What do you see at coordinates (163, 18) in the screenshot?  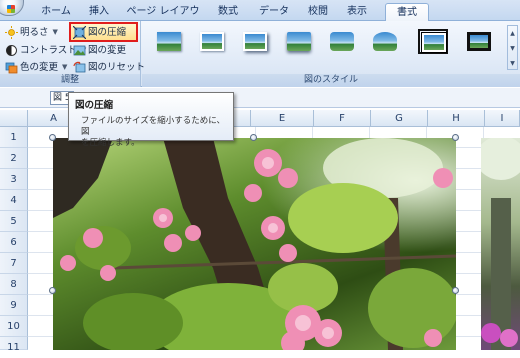 I see `tab-page-layout: ページ レイアウト` at bounding box center [163, 18].